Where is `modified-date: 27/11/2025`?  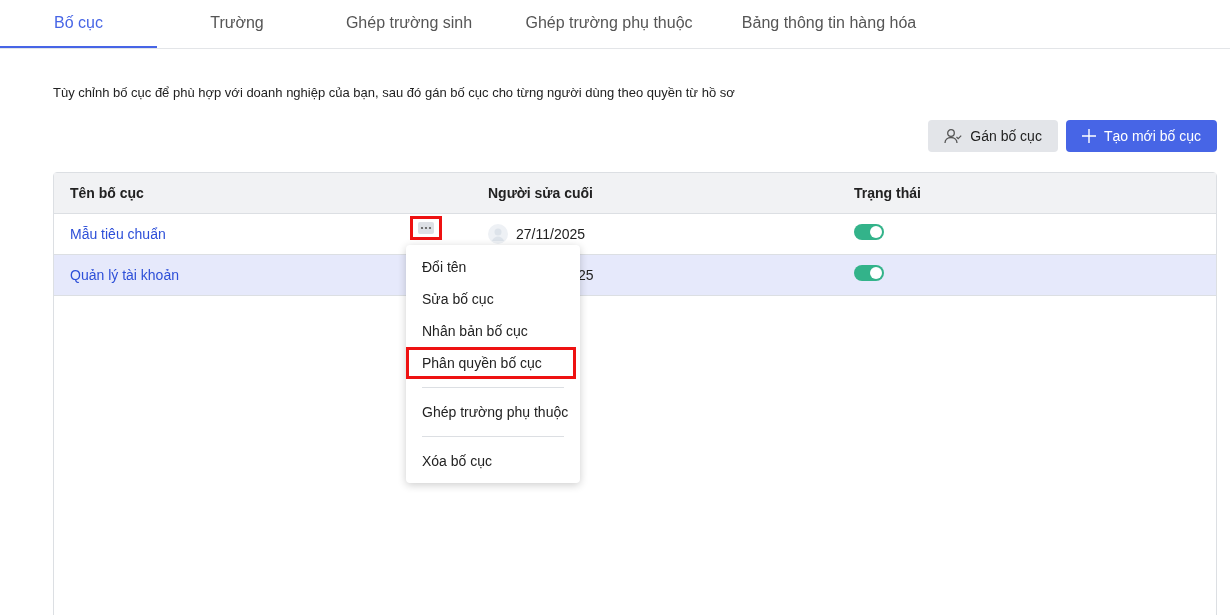 modified-date: 27/11/2025 is located at coordinates (551, 234).